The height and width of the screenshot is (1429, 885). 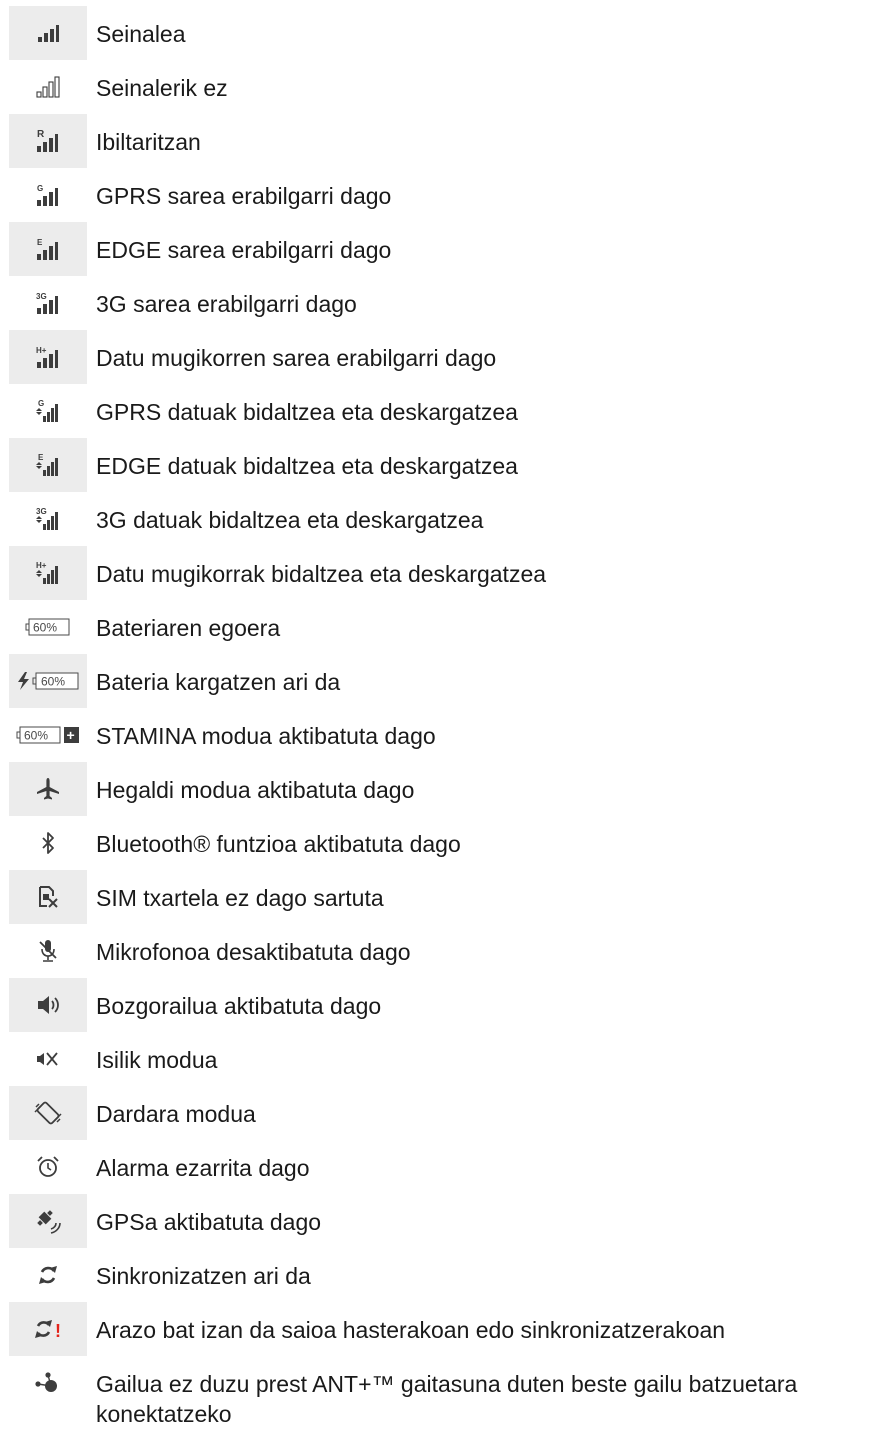 What do you see at coordinates (48, 195) in the screenshot?
I see `gprs-network-icon: G` at bounding box center [48, 195].